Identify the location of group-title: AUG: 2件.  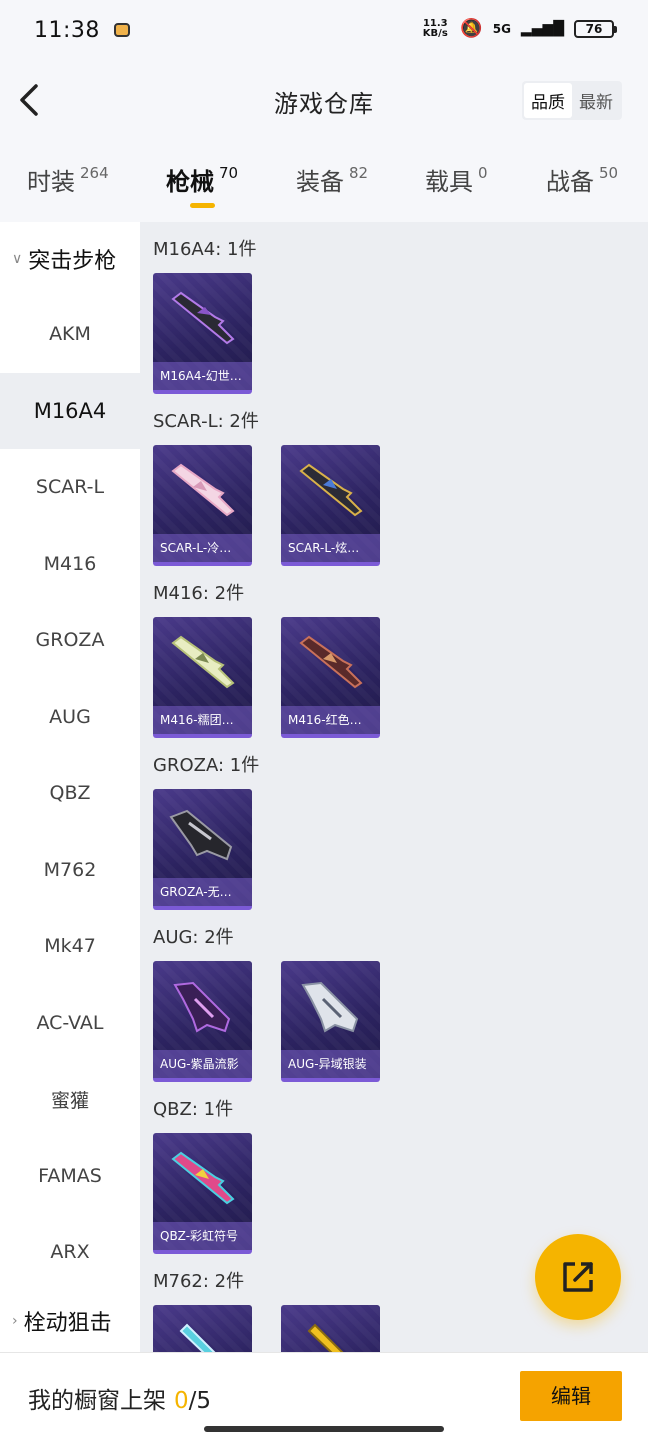
(193, 937).